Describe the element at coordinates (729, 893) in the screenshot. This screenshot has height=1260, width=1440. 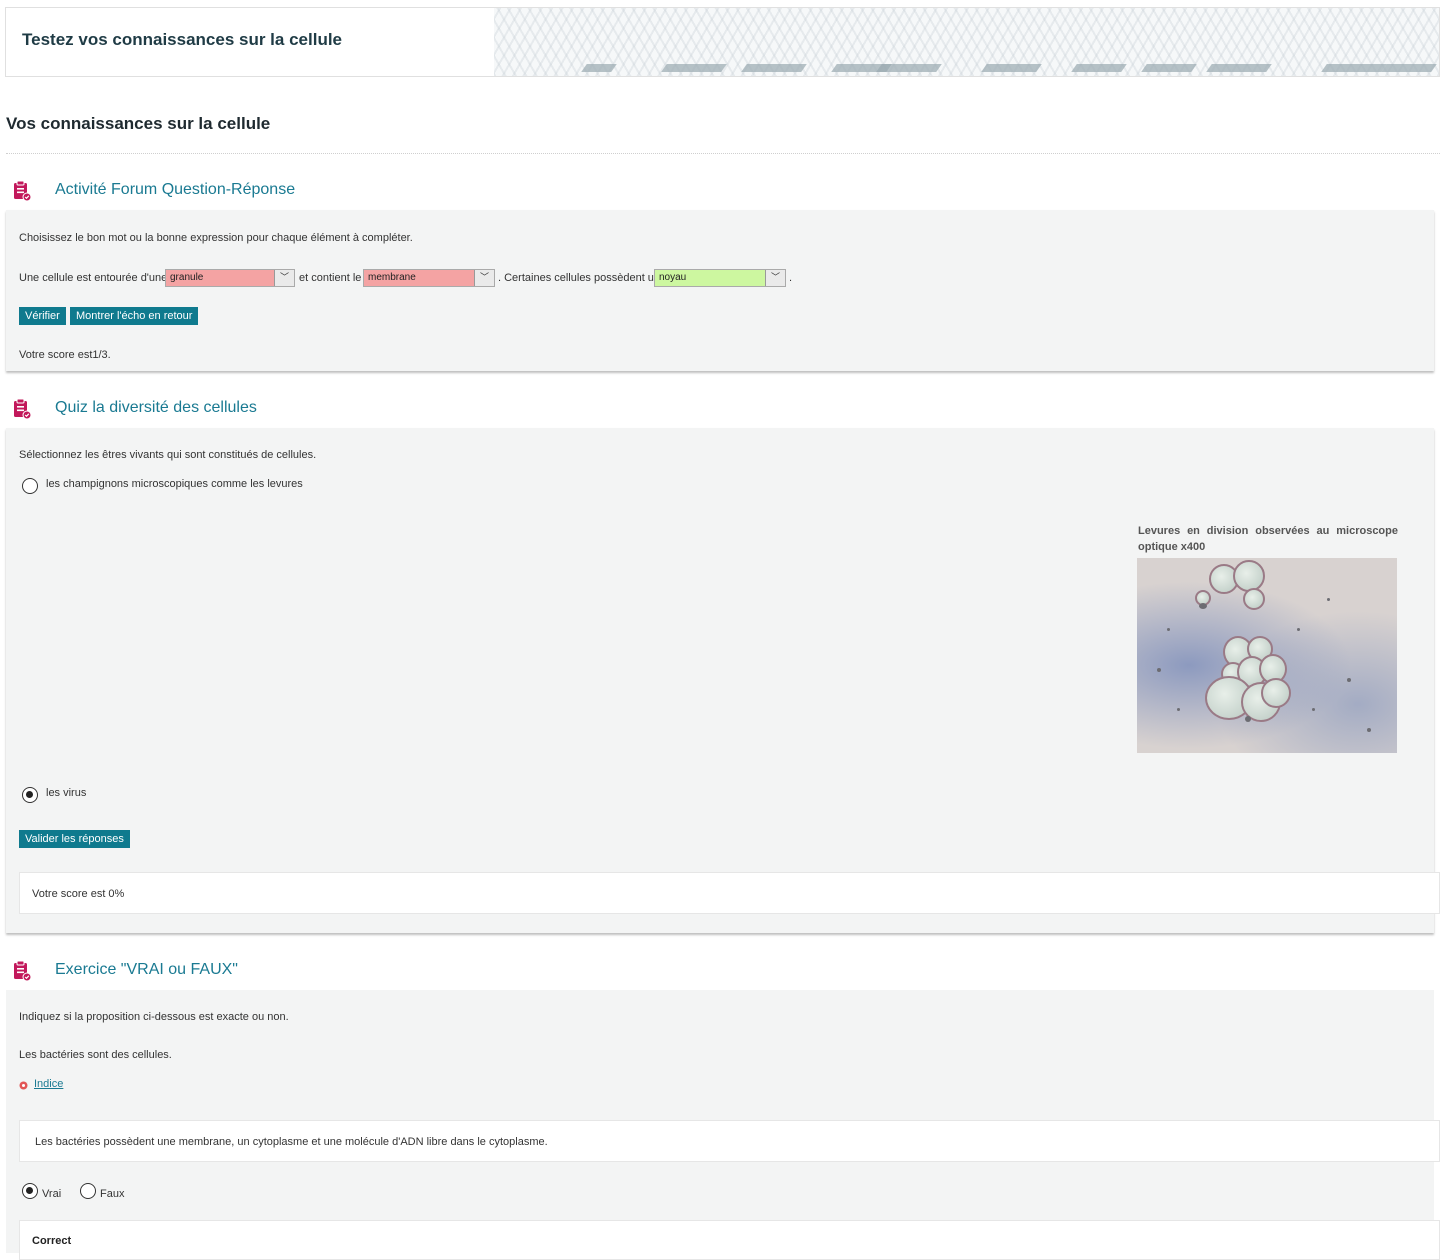
I see `score-box: Votre score est 0%` at that location.